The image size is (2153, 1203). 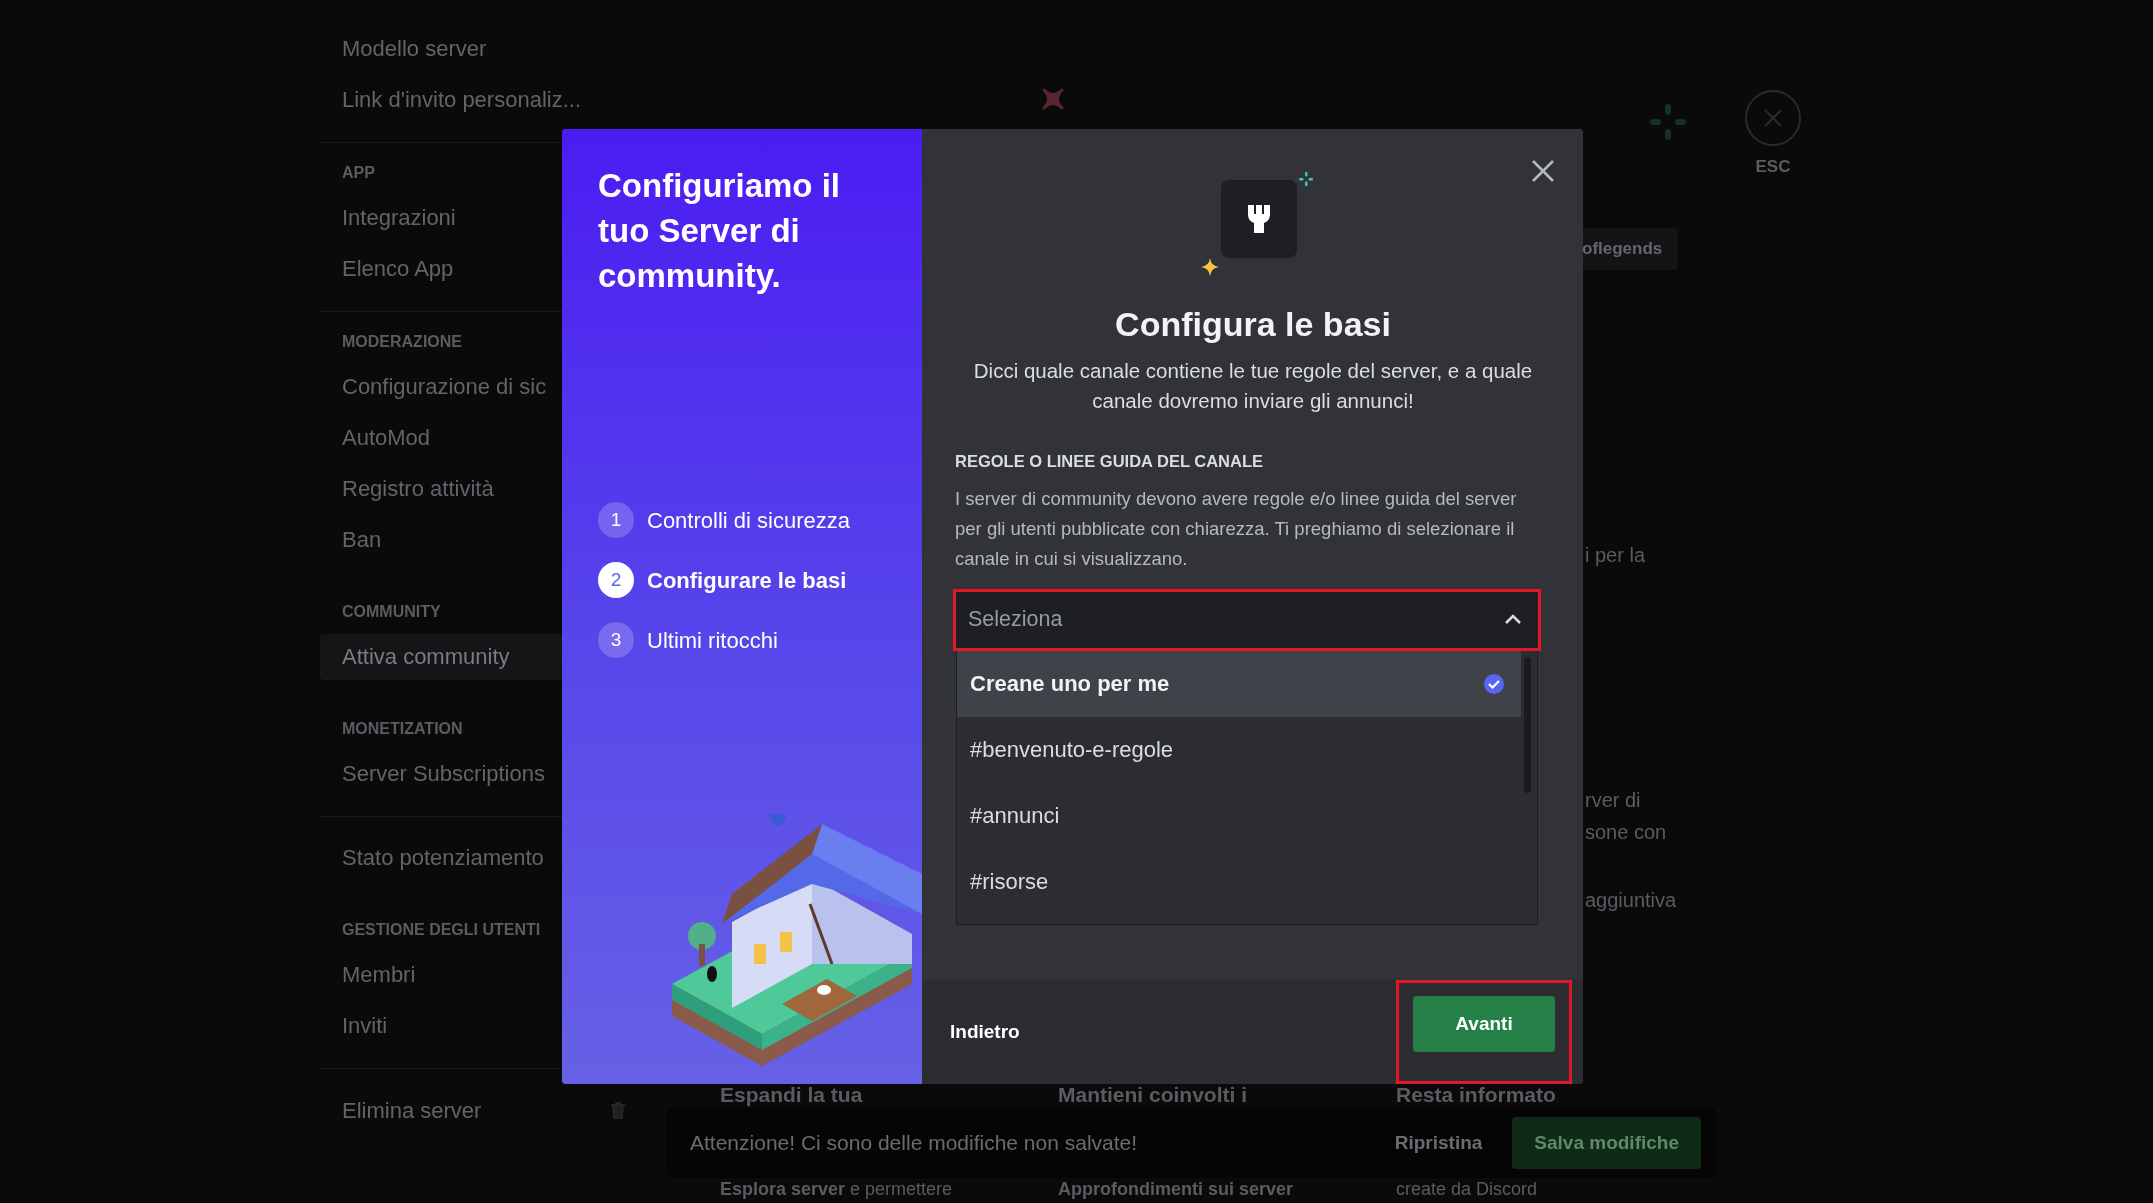 I want to click on sidebar-section-header: MODERAZIONE, so click(x=402, y=342).